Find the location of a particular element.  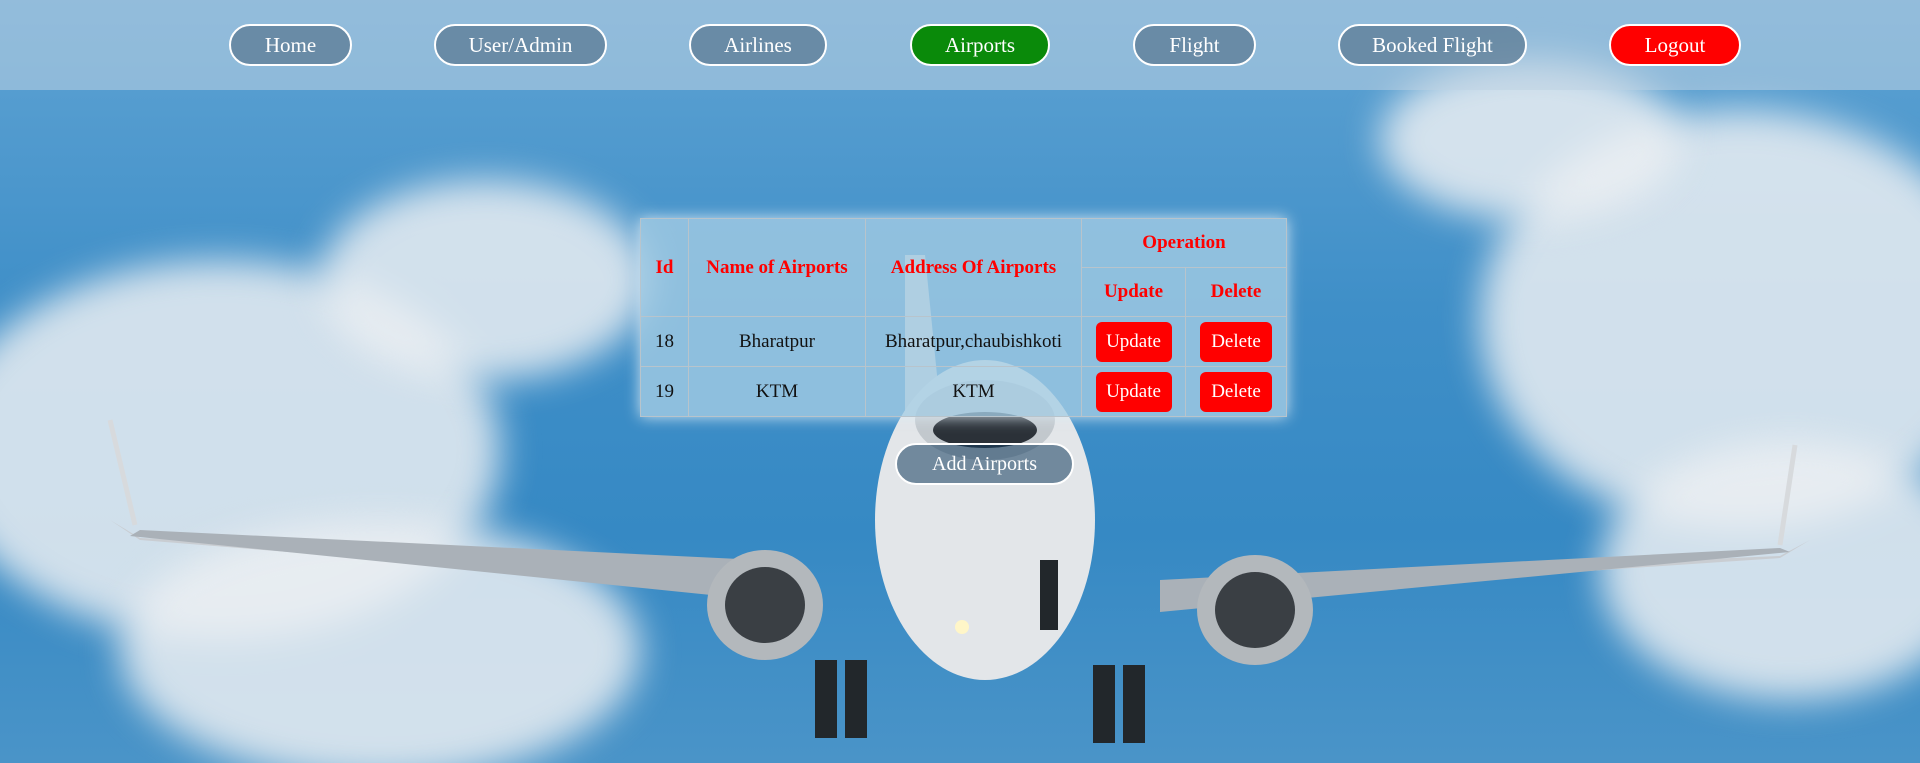

add-airports-button: Add Airports is located at coordinates (984, 464).